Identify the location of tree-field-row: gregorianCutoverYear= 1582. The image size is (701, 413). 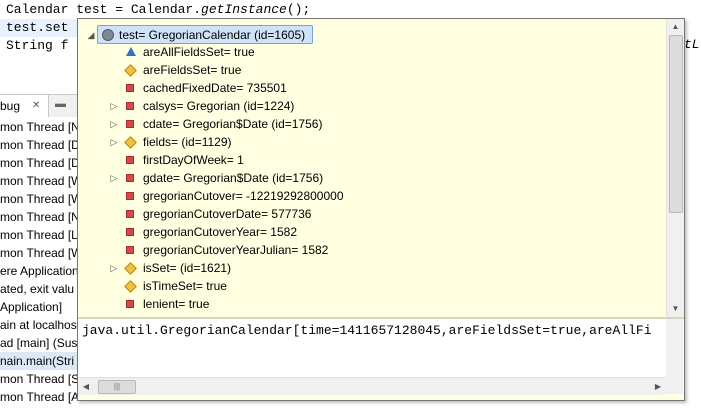
(372, 232).